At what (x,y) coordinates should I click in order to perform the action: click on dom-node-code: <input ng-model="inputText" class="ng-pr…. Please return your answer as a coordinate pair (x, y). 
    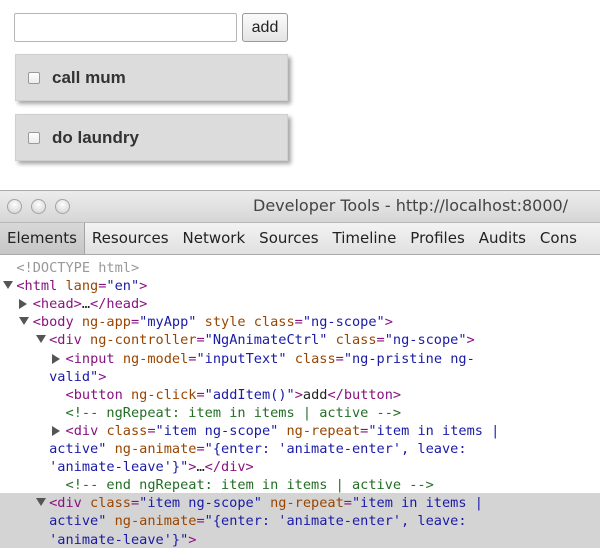
    Looking at the image, I should click on (270, 359).